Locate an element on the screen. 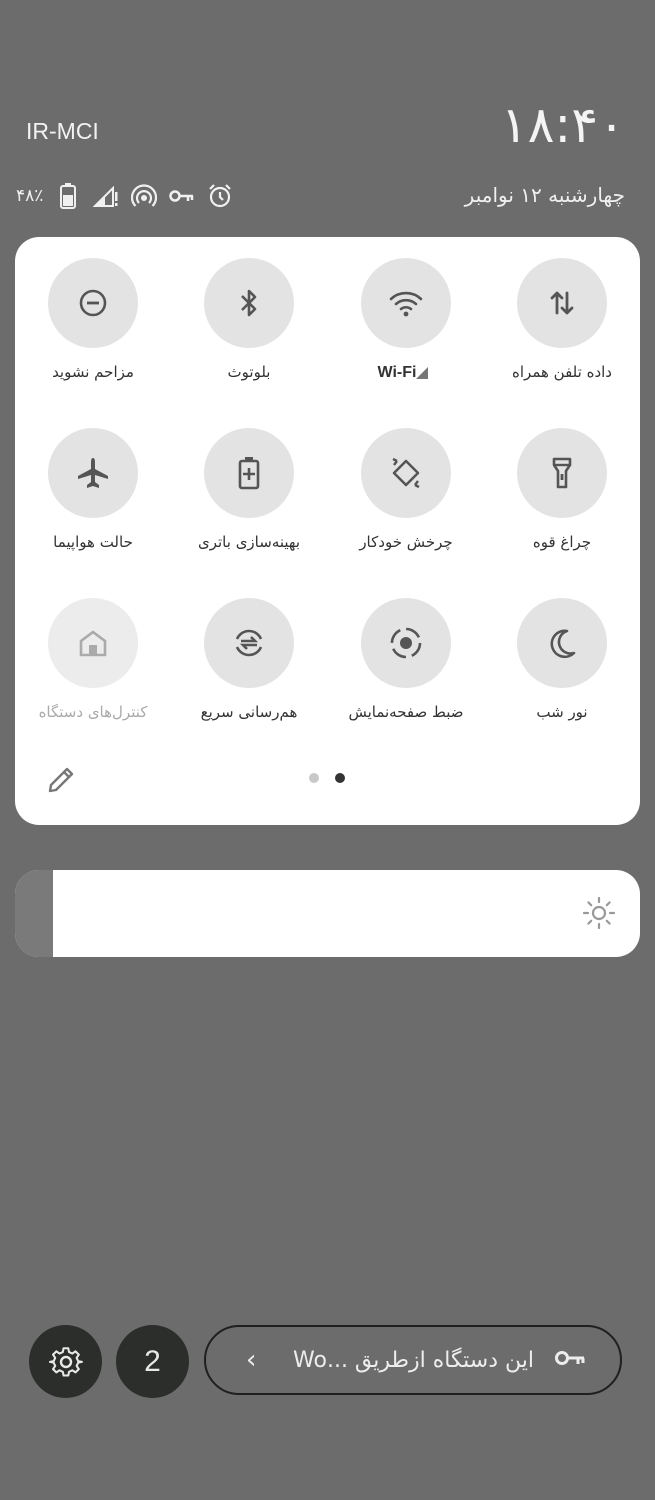  status-icons: ۴۸٪ is located at coordinates (124, 196).